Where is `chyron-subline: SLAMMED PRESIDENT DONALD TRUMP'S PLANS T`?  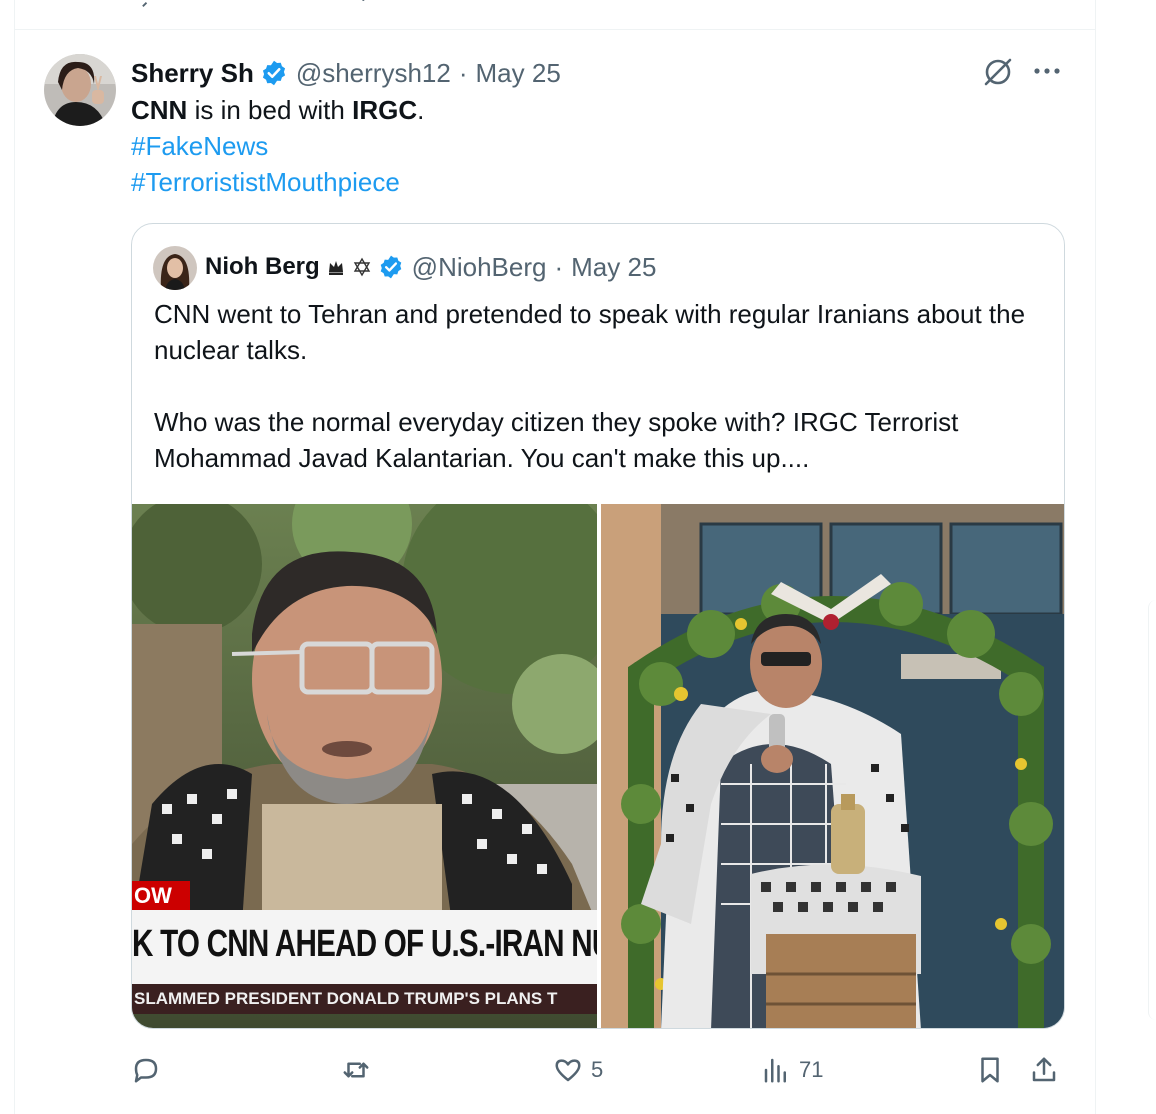
chyron-subline: SLAMMED PRESIDENT DONALD TRUMP'S PLANS T is located at coordinates (364, 999).